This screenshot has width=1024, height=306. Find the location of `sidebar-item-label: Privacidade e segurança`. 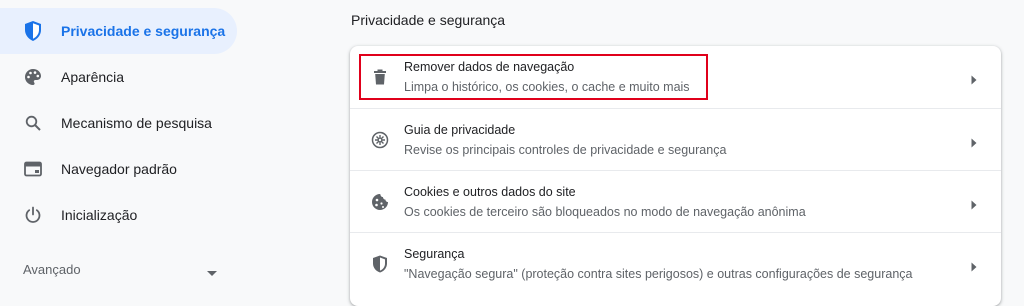

sidebar-item-label: Privacidade e segurança is located at coordinates (143, 31).